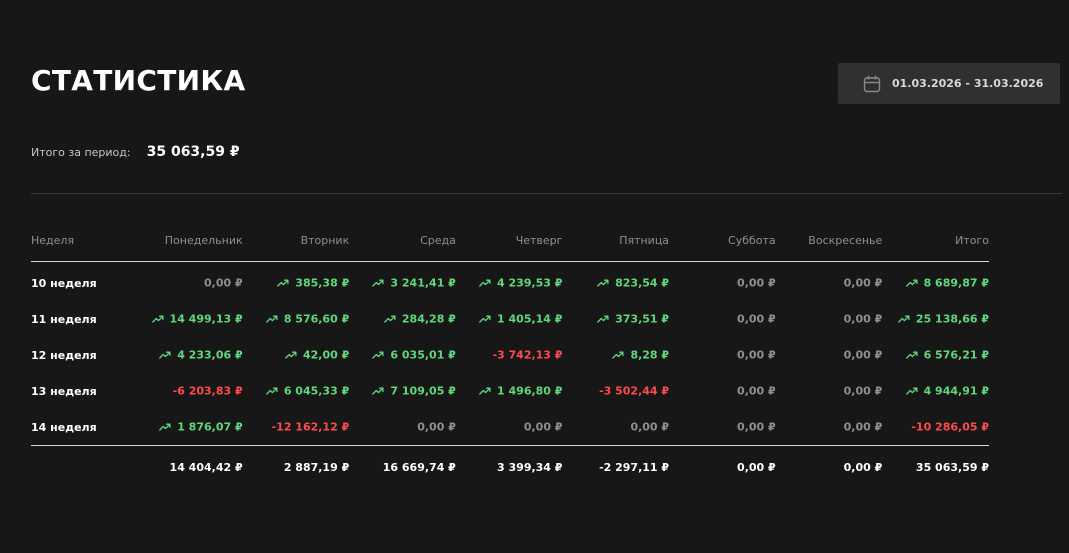 The image size is (1069, 553). I want to click on period-total-value: 35 063,59 ₽, so click(193, 152).